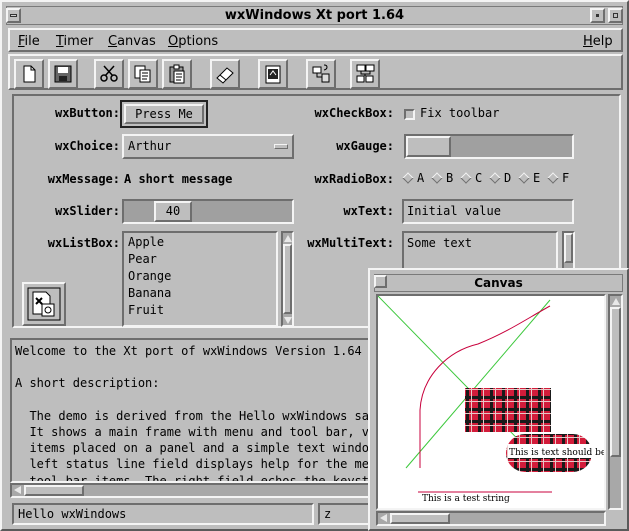 The width and height of the screenshot is (629, 531). I want to click on network-button, so click(365, 74).